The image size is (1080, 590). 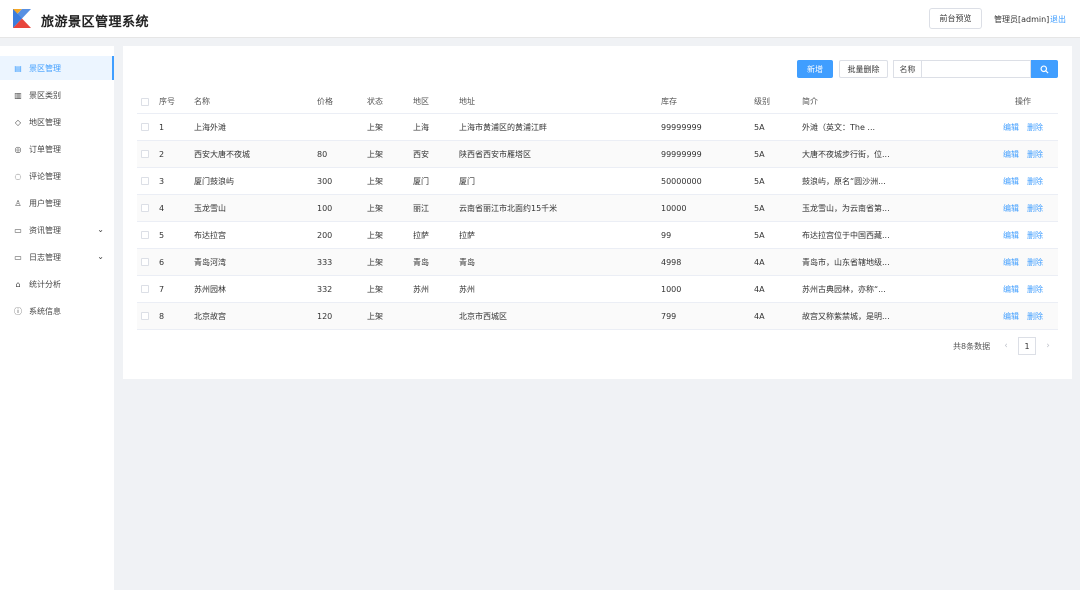 I want to click on cell-stock: 50000000, so click(x=681, y=181).